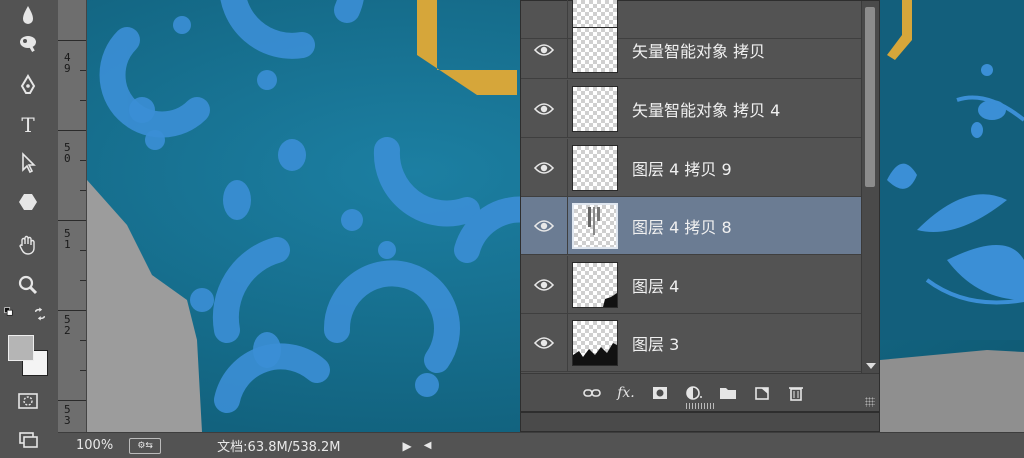 The image size is (1024, 458). I want to click on ruler-label: 50, so click(67, 153).